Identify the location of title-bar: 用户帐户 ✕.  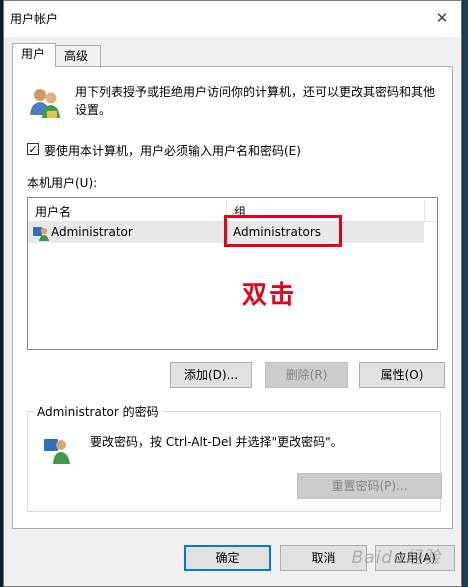
(232, 19).